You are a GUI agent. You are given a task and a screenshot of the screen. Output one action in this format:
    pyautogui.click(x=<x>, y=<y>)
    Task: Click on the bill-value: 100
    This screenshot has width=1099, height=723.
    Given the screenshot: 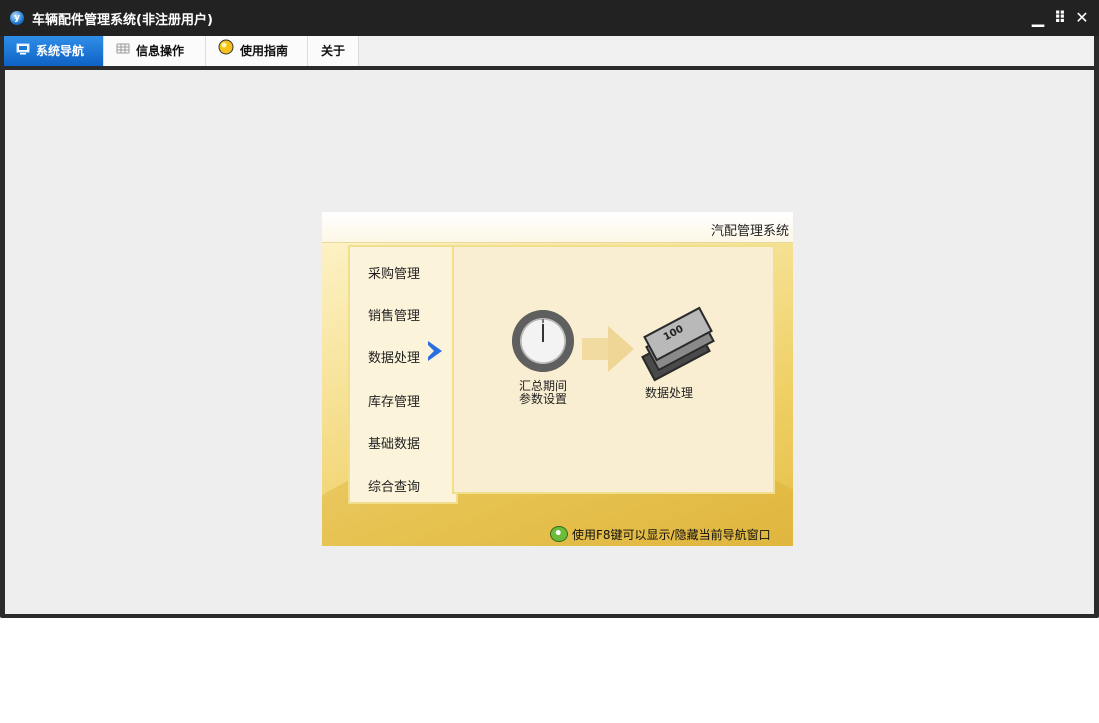 What is the action you would take?
    pyautogui.click(x=673, y=333)
    